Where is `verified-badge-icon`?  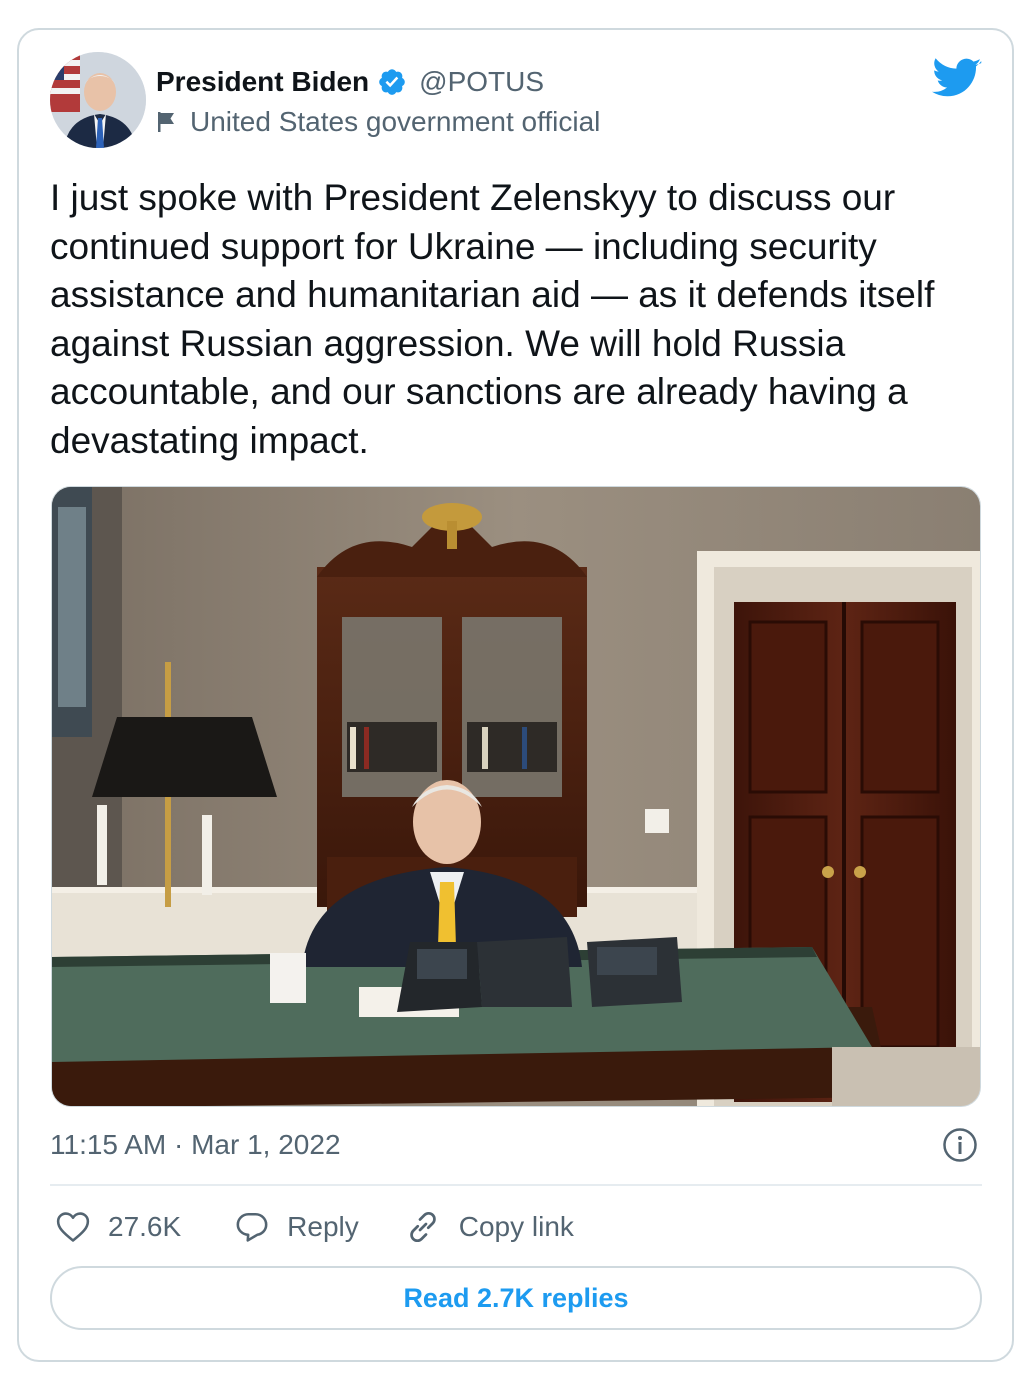
verified-badge-icon is located at coordinates (392, 82).